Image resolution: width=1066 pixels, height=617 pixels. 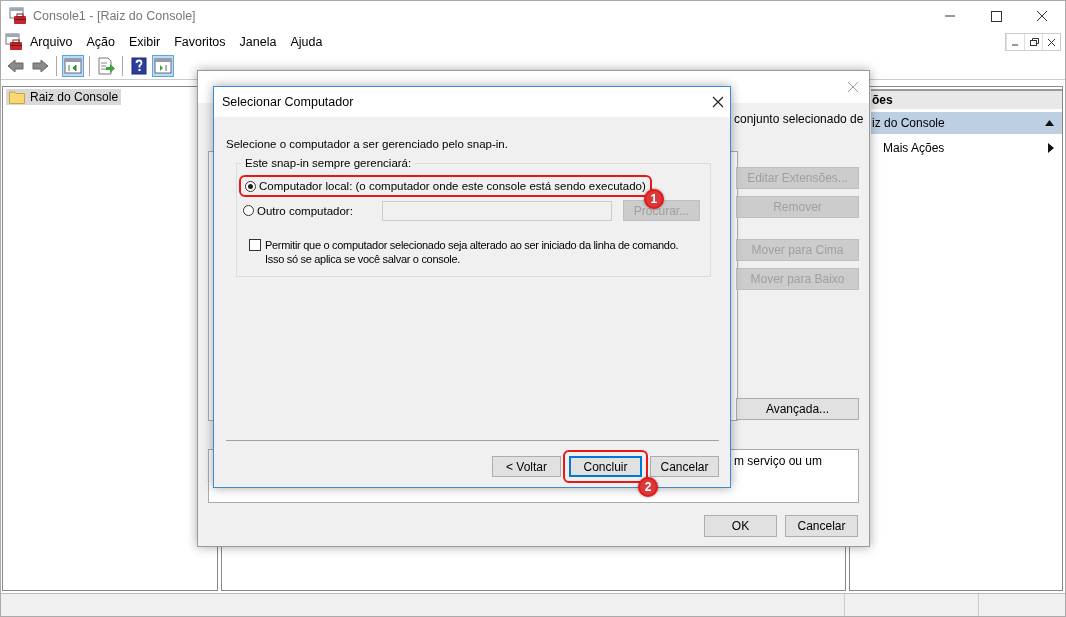 I want to click on checkbox-label: Permitir que o computador selecionado seja alterado ao ser iniciado da linha de comando. Isso só se aplica se você salvar o console., so click(x=472, y=252).